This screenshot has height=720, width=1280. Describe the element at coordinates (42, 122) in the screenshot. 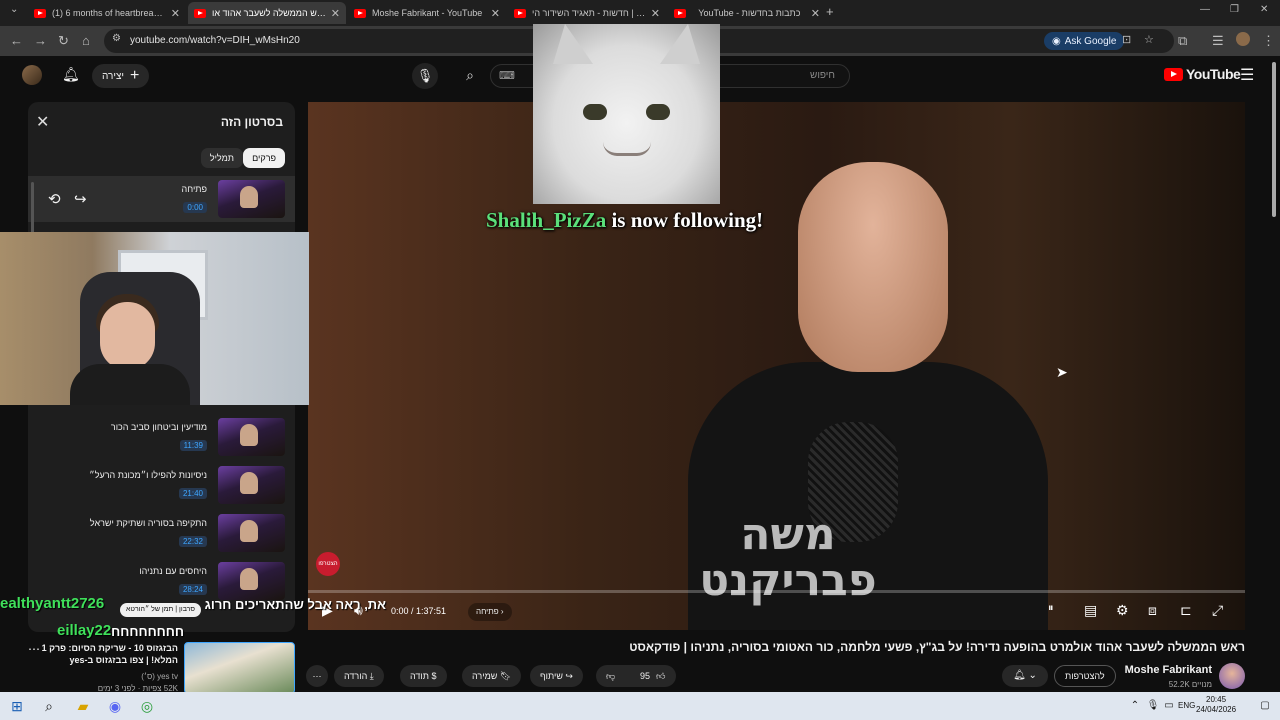

I see `close-icon: ✕` at that location.